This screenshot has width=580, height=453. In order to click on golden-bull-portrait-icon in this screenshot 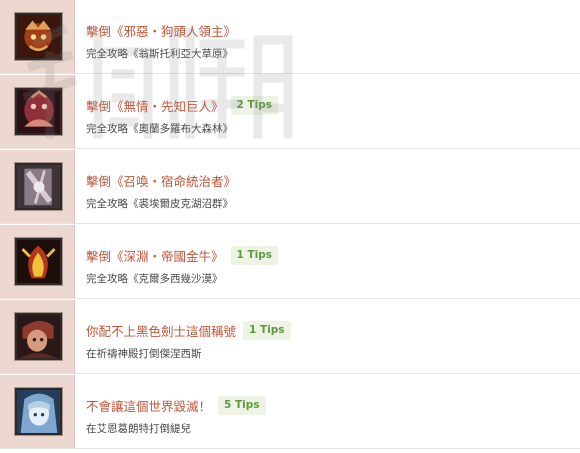, I will do `click(38, 261)`.